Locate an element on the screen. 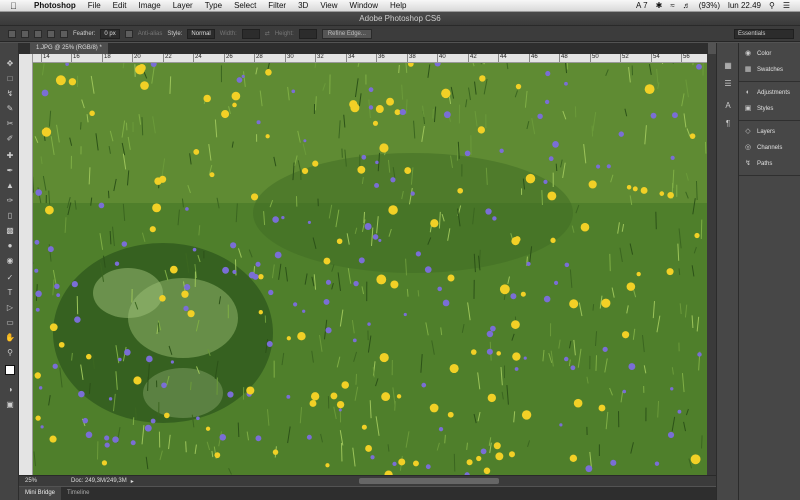  foreground-color-swatch is located at coordinates (10, 370).